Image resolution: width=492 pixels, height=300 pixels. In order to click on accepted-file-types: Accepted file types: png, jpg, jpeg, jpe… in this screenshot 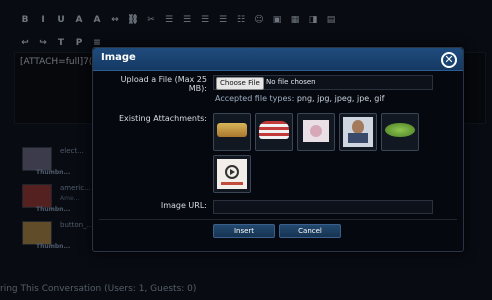, I will do `click(299, 98)`.